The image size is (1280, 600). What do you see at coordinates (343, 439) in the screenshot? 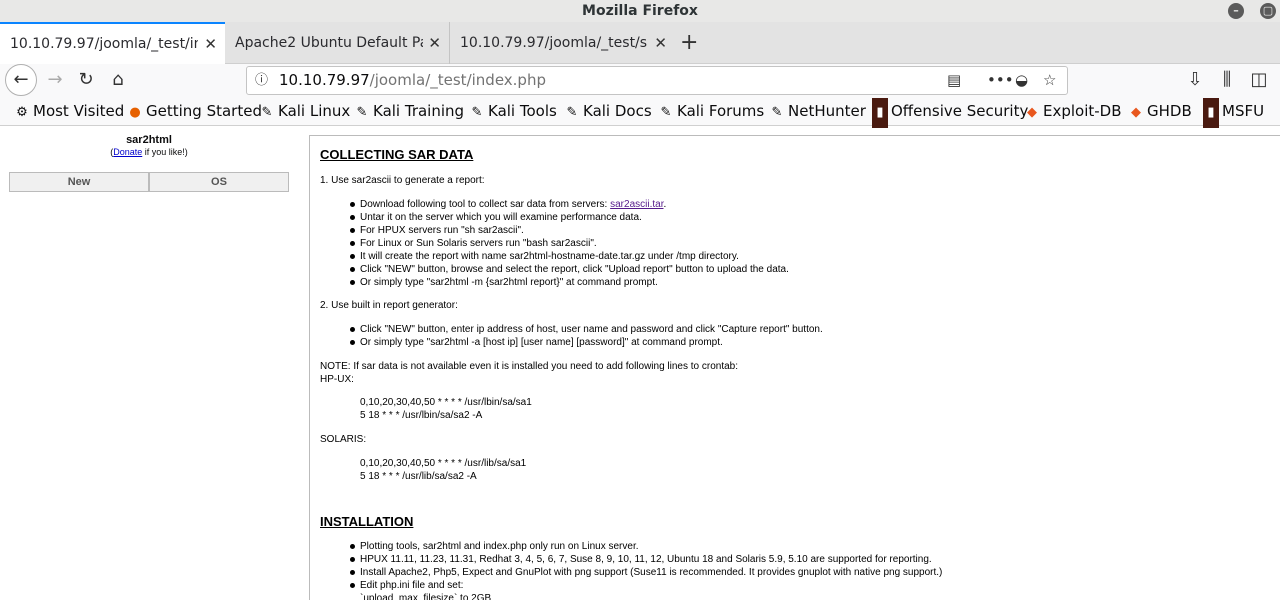
I see `solaris-label: SOLARIS:` at bounding box center [343, 439].